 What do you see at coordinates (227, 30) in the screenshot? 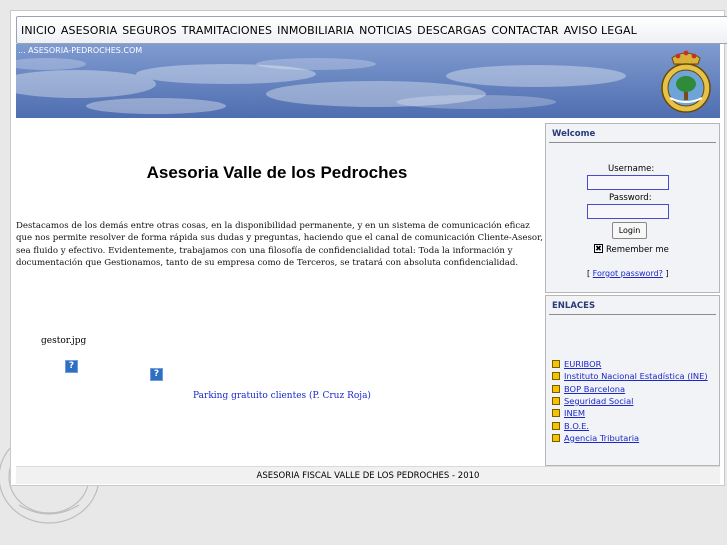
I see `nav-item-tramitaciones: TRAMITACIONES` at bounding box center [227, 30].